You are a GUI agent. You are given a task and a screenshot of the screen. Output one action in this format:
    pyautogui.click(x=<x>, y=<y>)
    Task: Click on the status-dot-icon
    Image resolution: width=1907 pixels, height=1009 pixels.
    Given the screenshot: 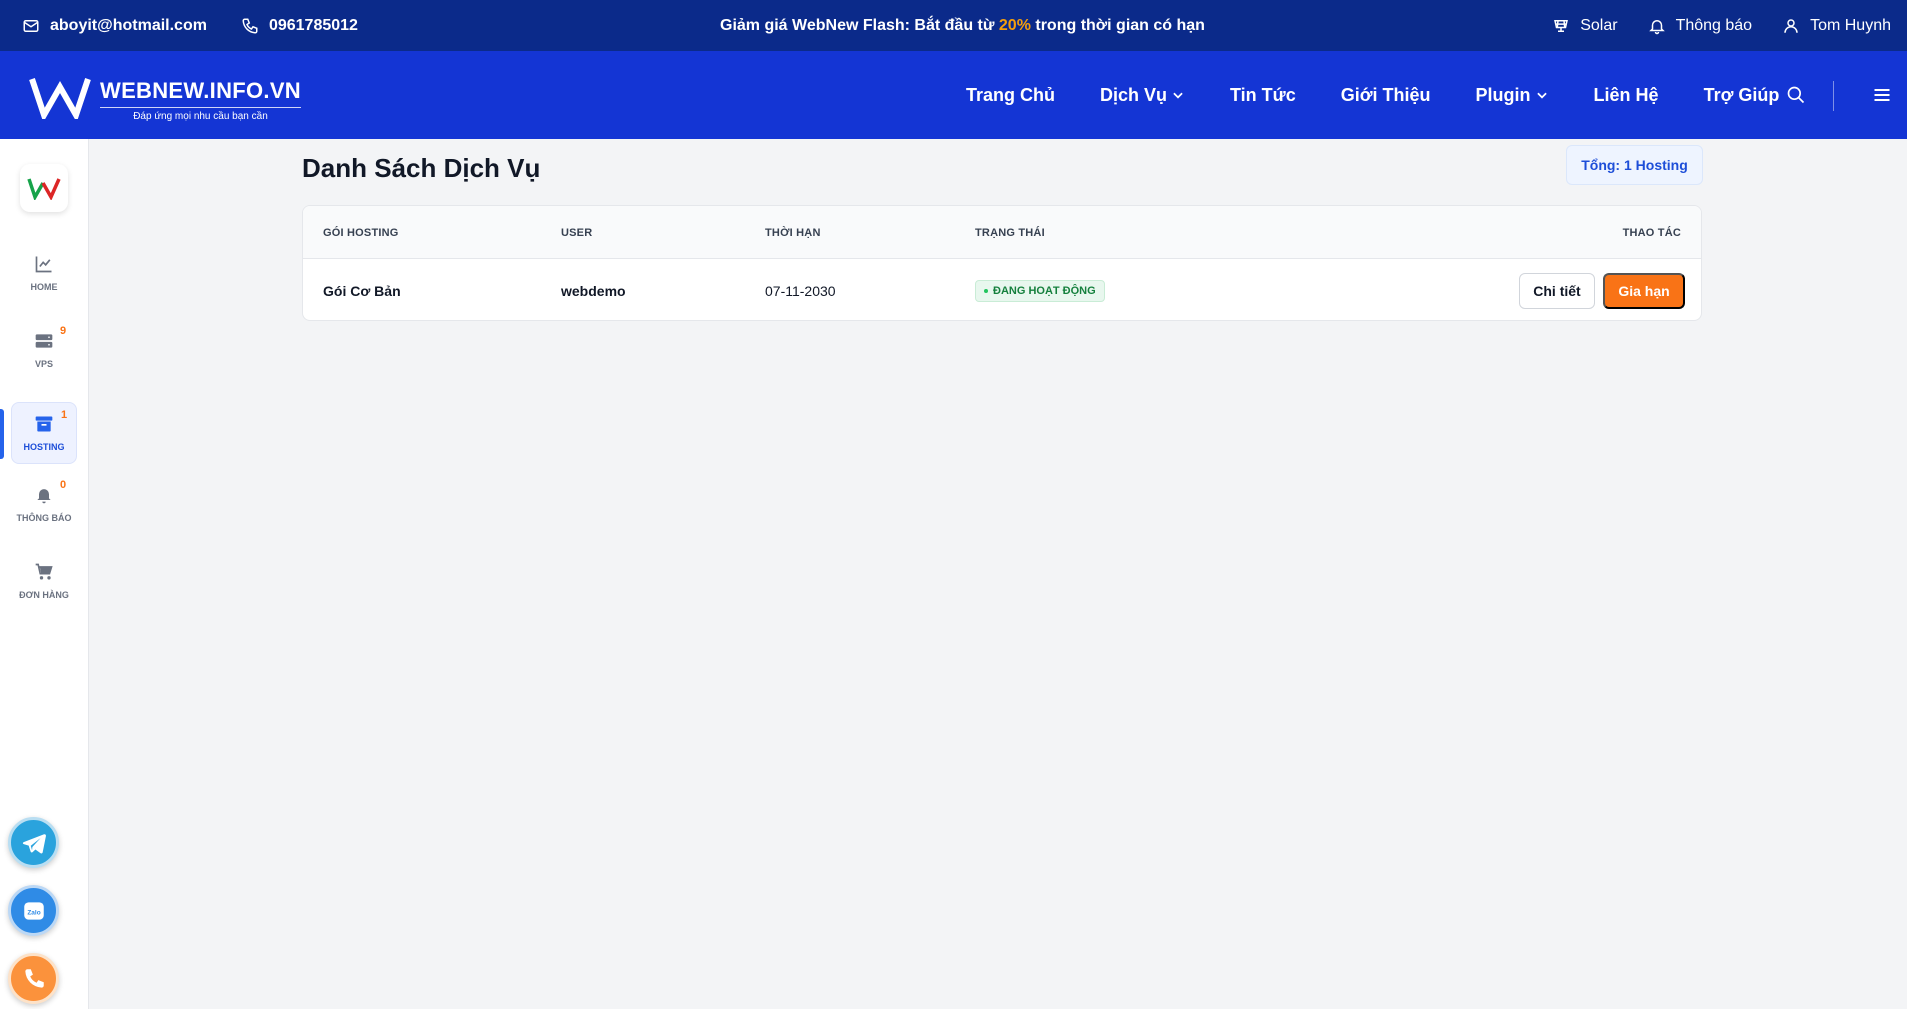 What is the action you would take?
    pyautogui.click(x=986, y=291)
    